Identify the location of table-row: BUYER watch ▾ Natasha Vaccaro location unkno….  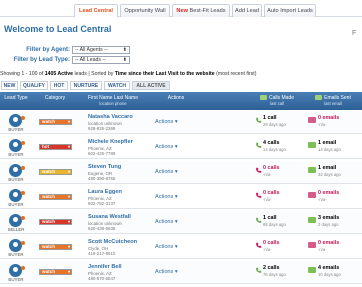
(181, 122).